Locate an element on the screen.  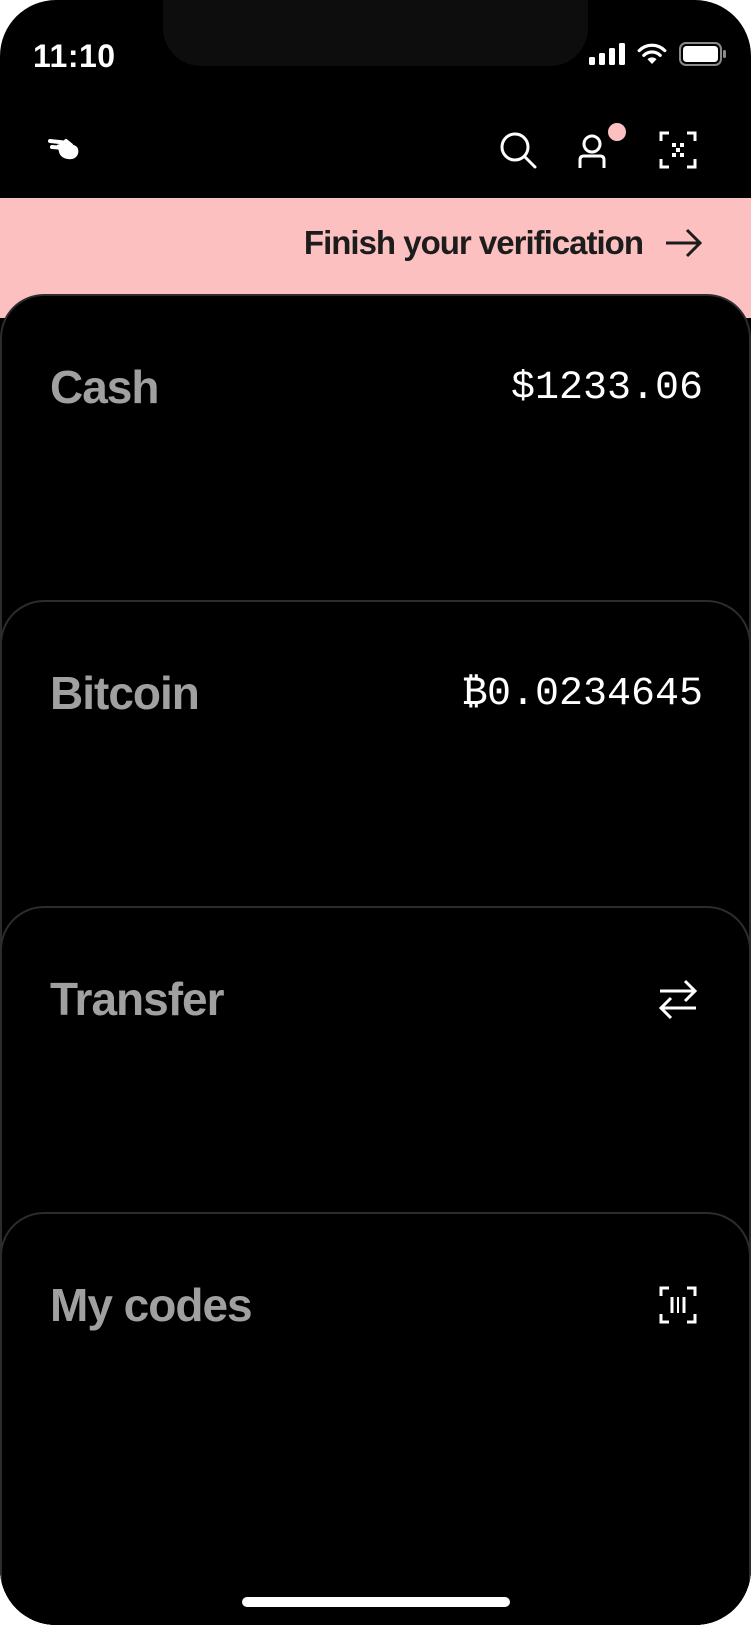
transfer-title: Transfer is located at coordinates (137, 999).